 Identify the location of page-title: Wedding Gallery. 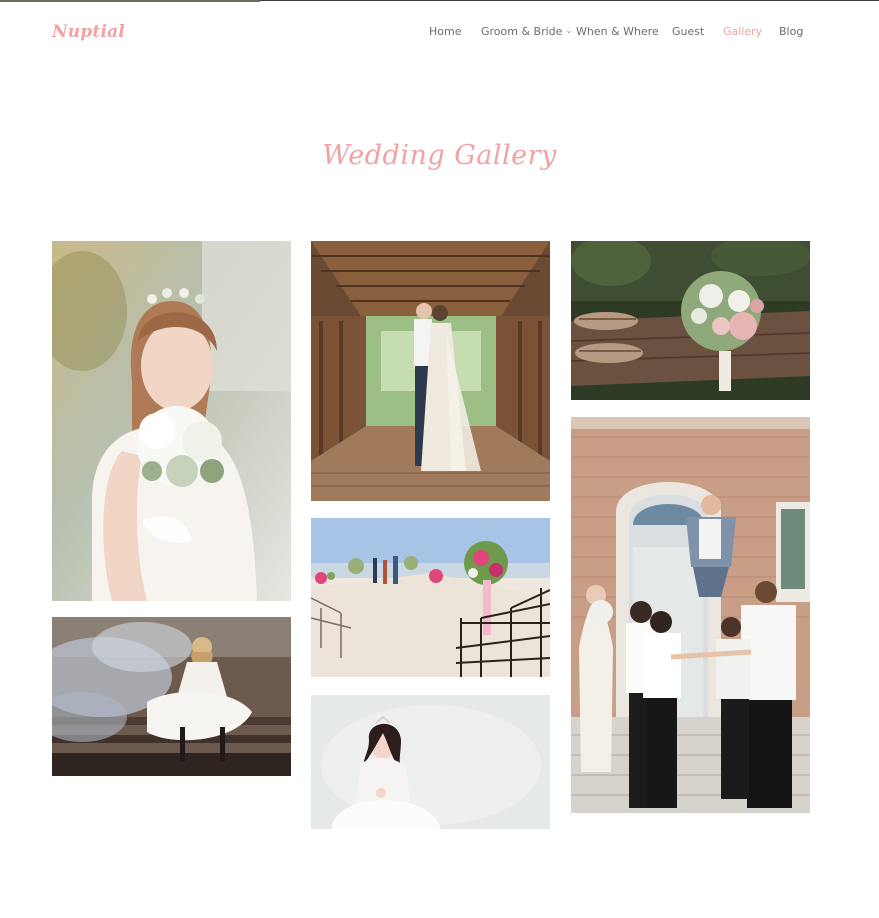
(439, 155).